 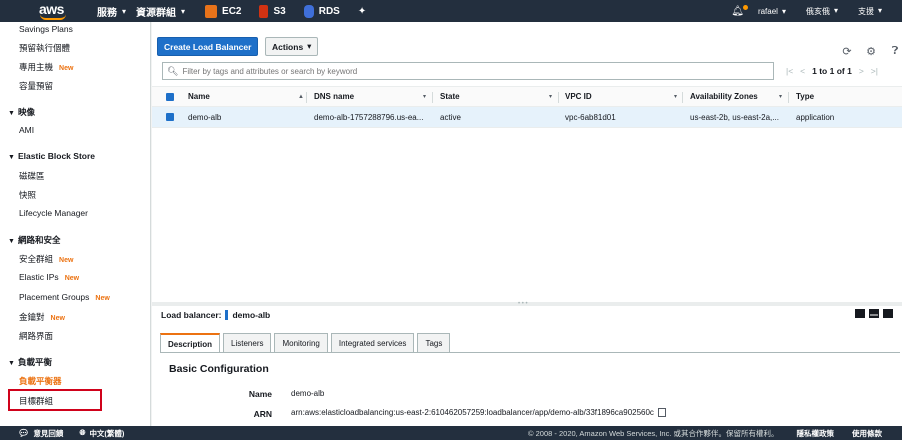 I want to click on terms-link: 使用條款, so click(x=867, y=433).